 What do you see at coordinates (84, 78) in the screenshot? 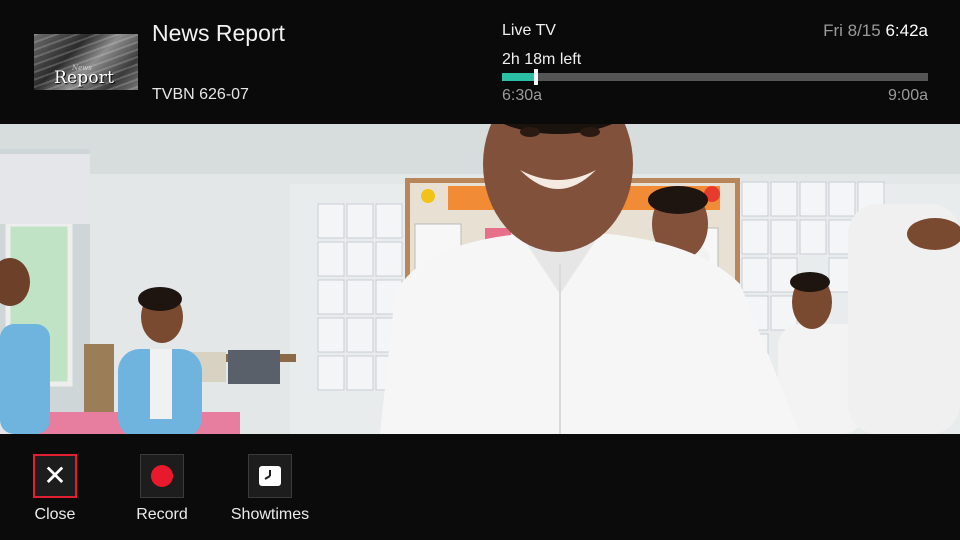
I see `thumbnail-text: Report` at bounding box center [84, 78].